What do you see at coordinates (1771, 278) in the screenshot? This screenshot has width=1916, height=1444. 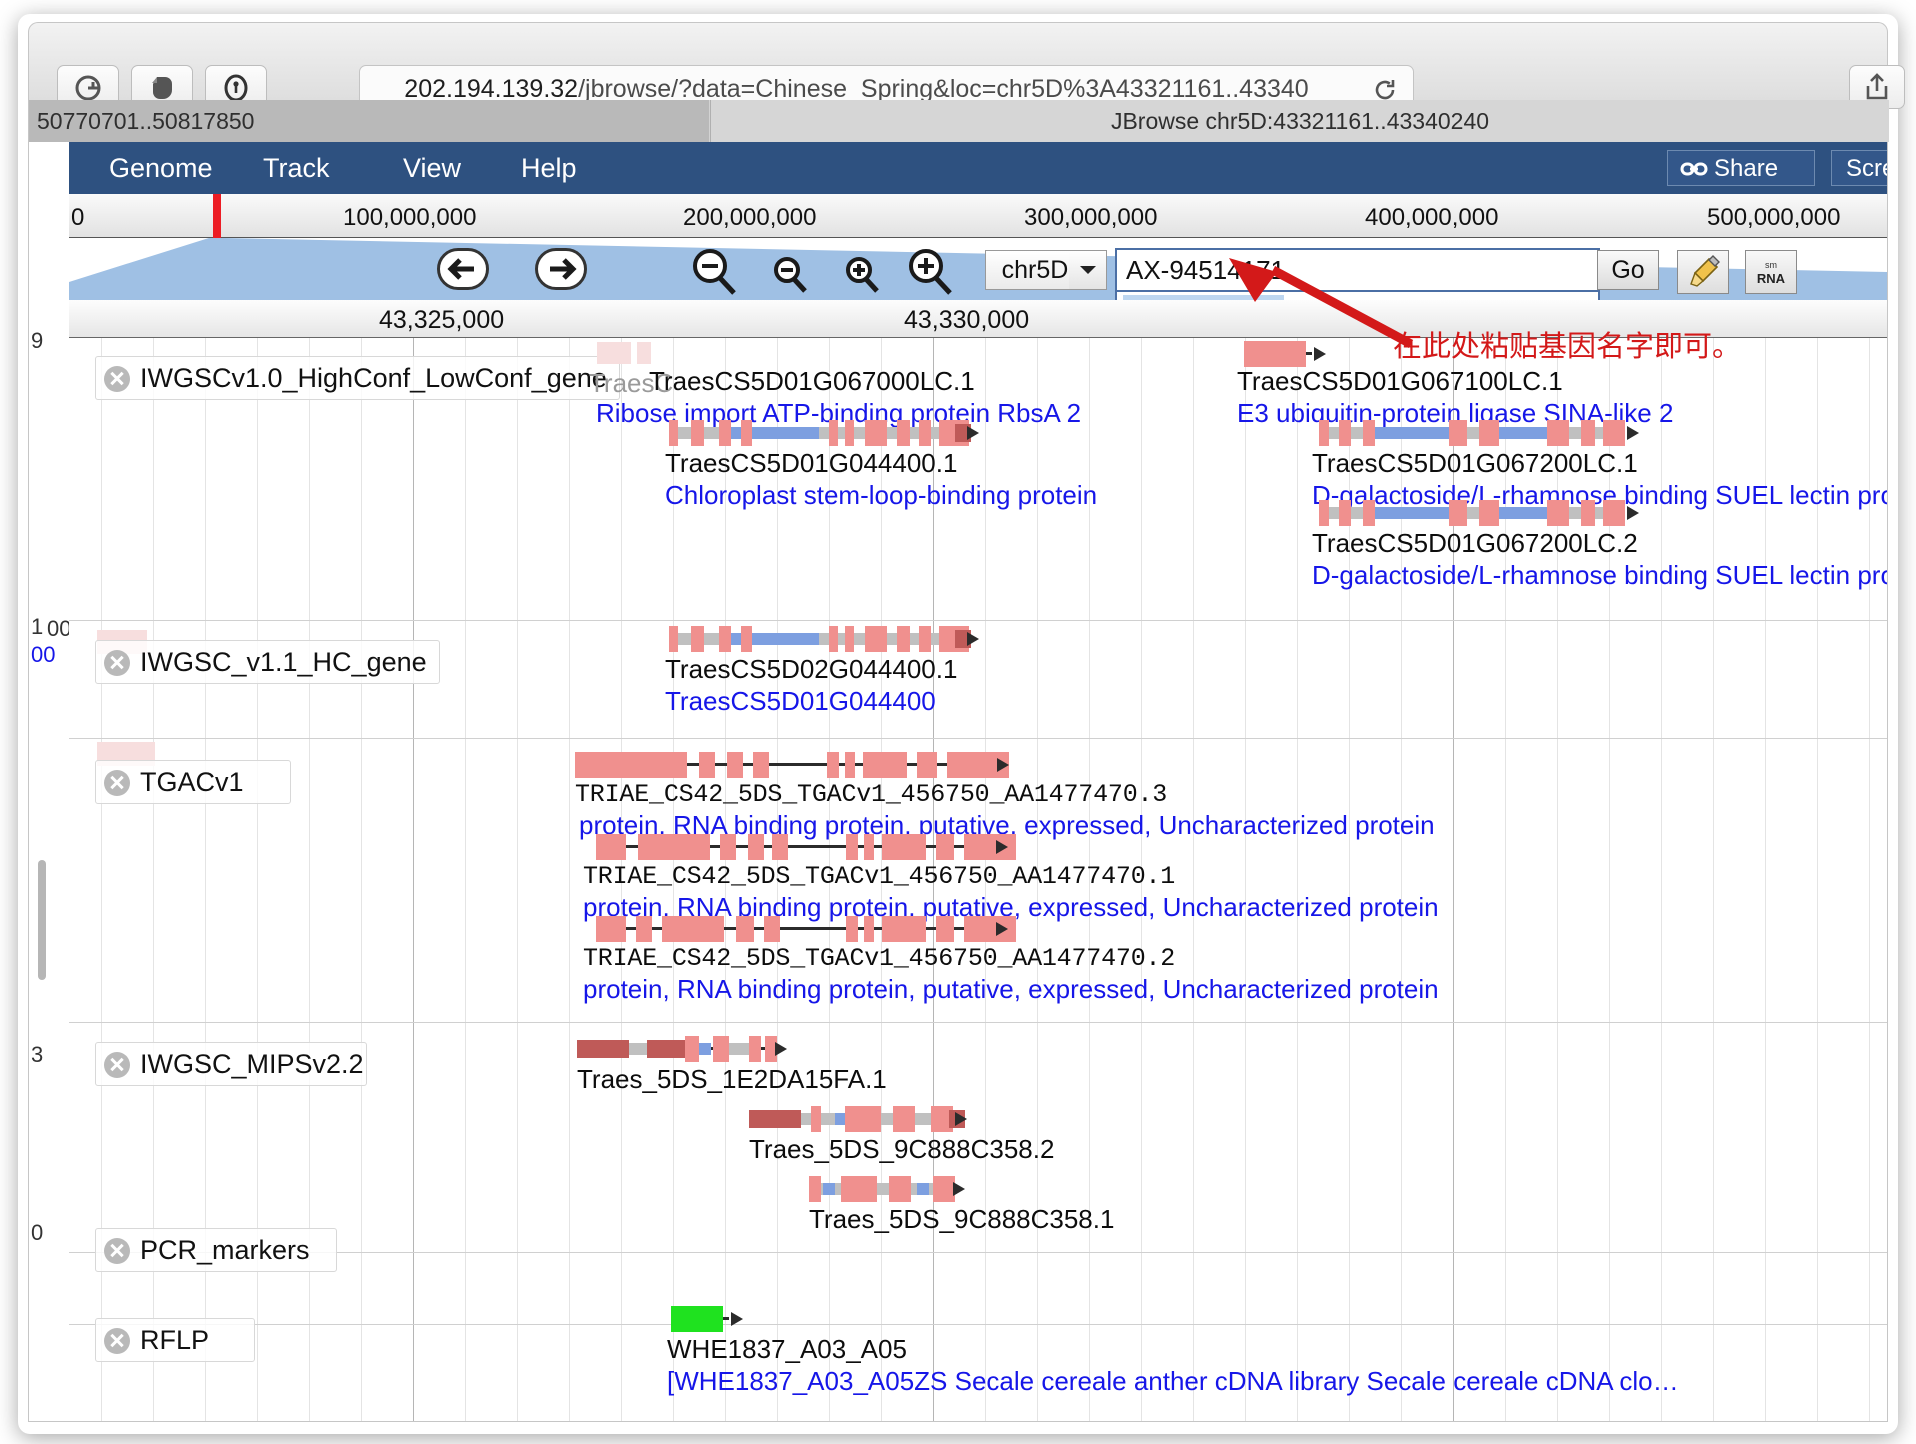 I see `svg-text: RNA` at bounding box center [1771, 278].